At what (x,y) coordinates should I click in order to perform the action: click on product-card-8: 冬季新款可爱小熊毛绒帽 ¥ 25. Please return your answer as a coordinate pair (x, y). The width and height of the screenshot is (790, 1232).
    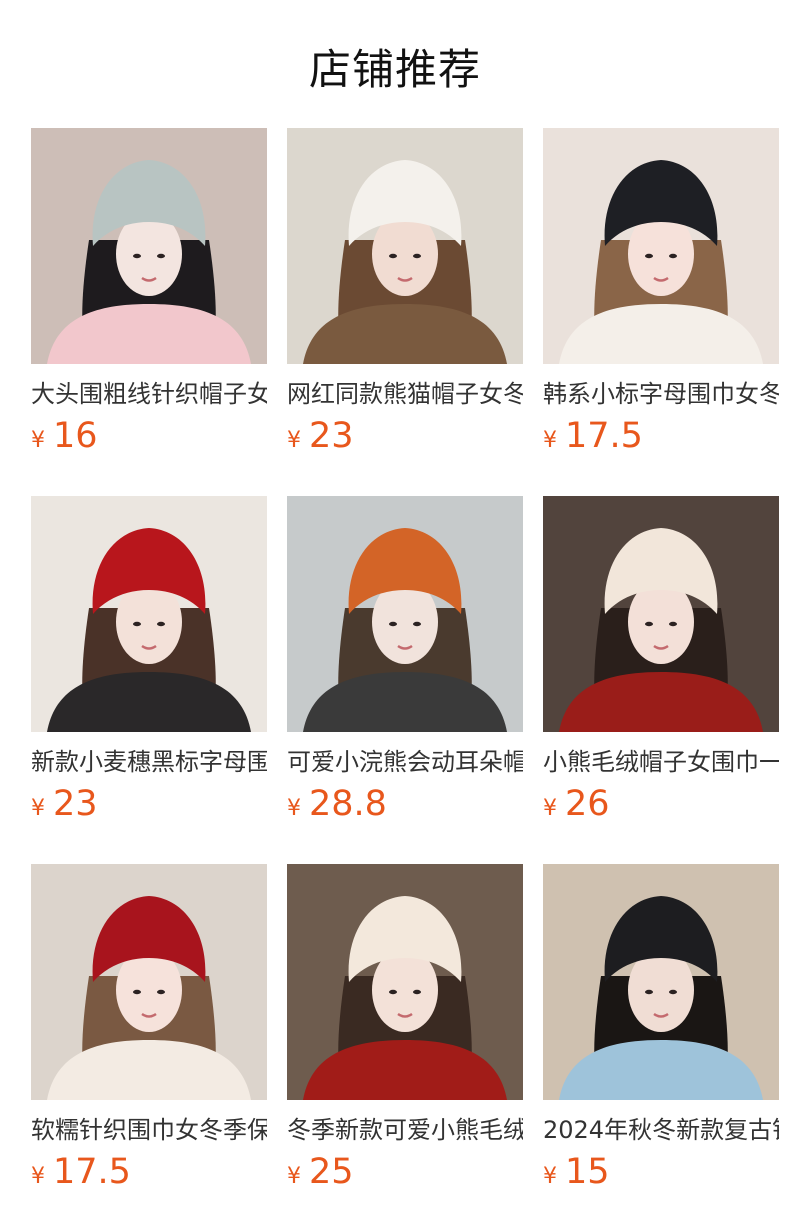
    Looking at the image, I should click on (405, 1048).